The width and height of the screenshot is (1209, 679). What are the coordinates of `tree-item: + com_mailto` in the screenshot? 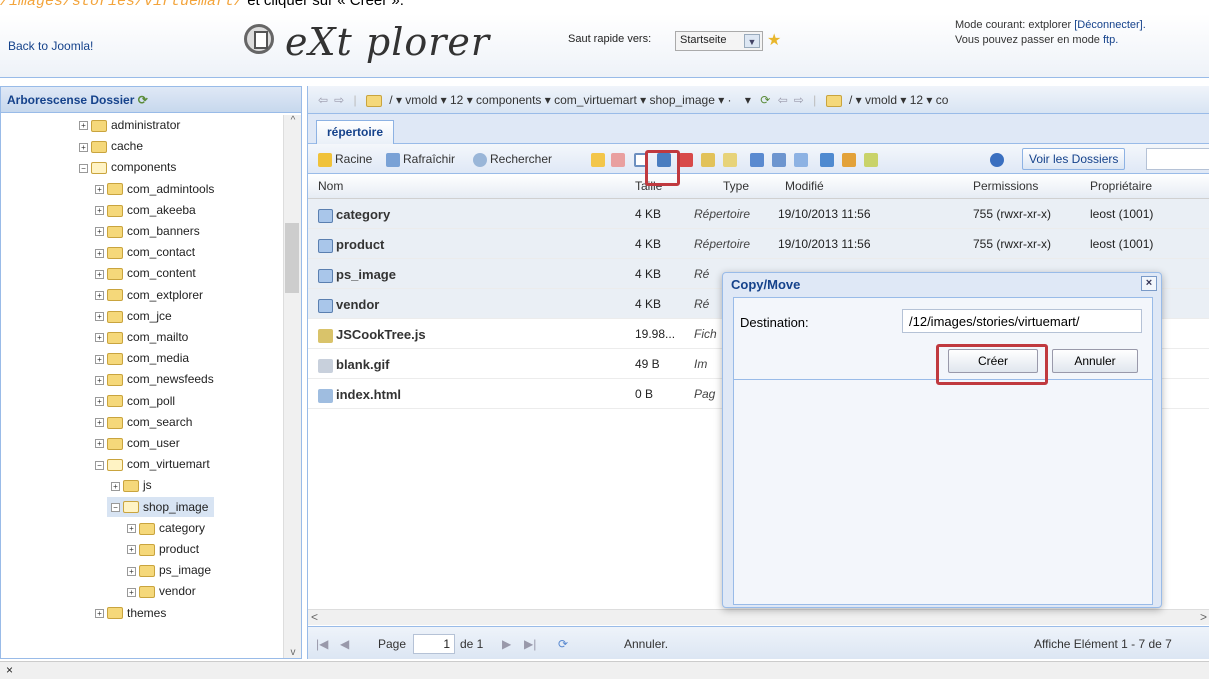 It's located at (141, 337).